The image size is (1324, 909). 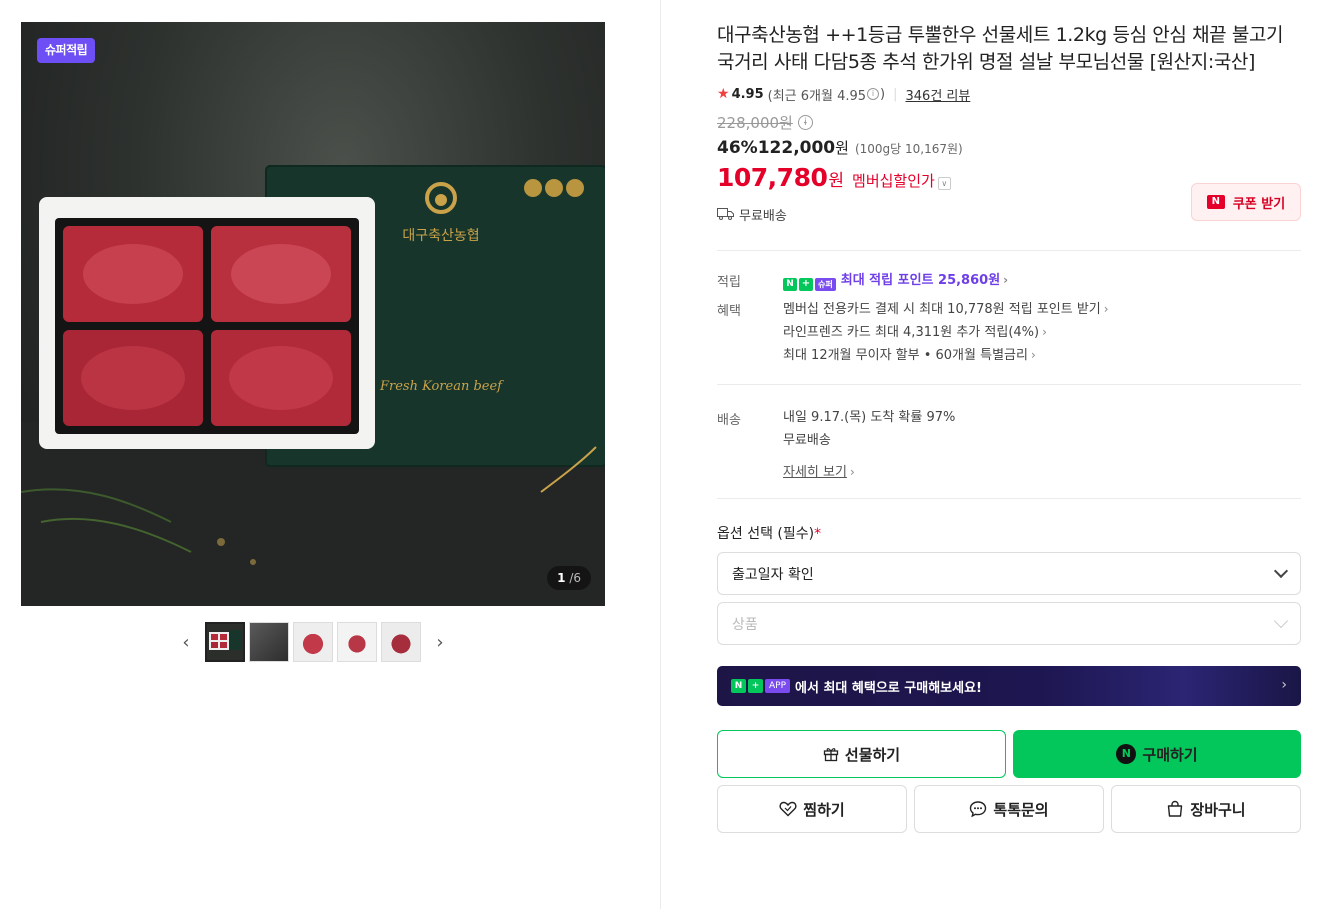 What do you see at coordinates (747, 94) in the screenshot?
I see `rating-score: 4.95` at bounding box center [747, 94].